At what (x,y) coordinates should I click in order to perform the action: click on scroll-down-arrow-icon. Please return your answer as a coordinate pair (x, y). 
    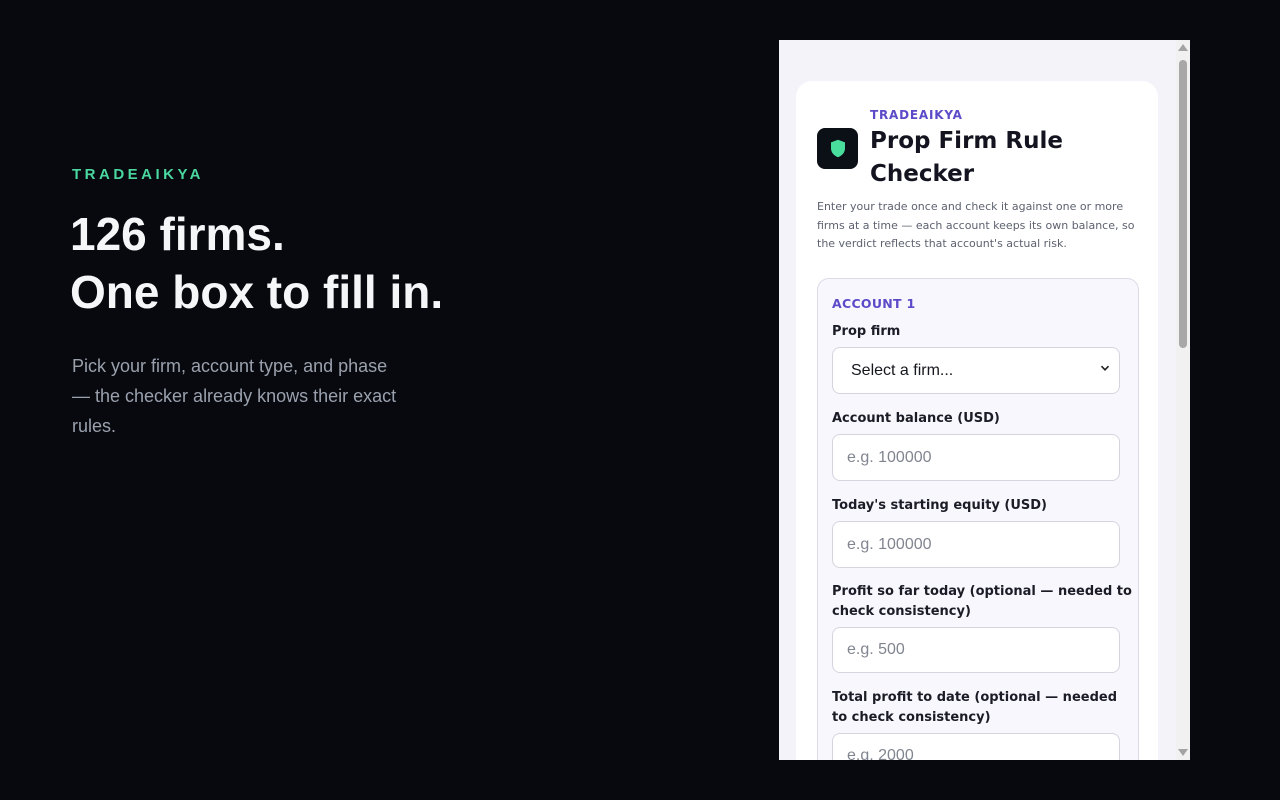
    Looking at the image, I should click on (1183, 752).